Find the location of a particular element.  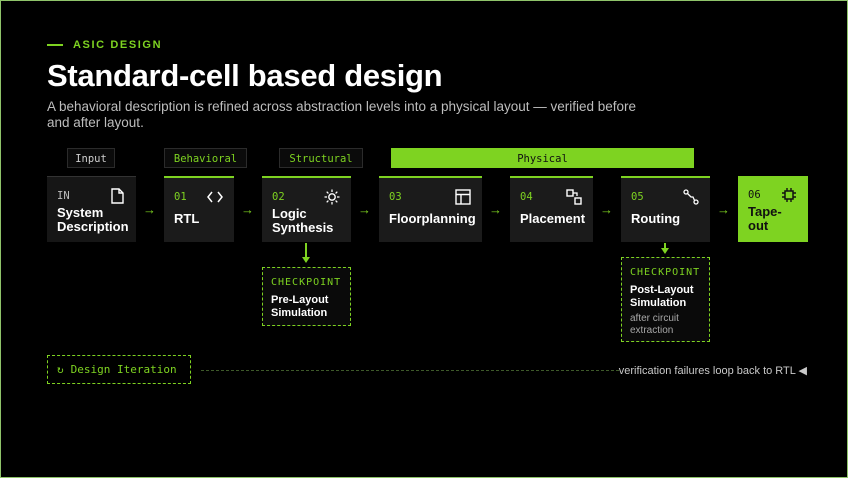

step-label: System Description is located at coordinates (93, 219).